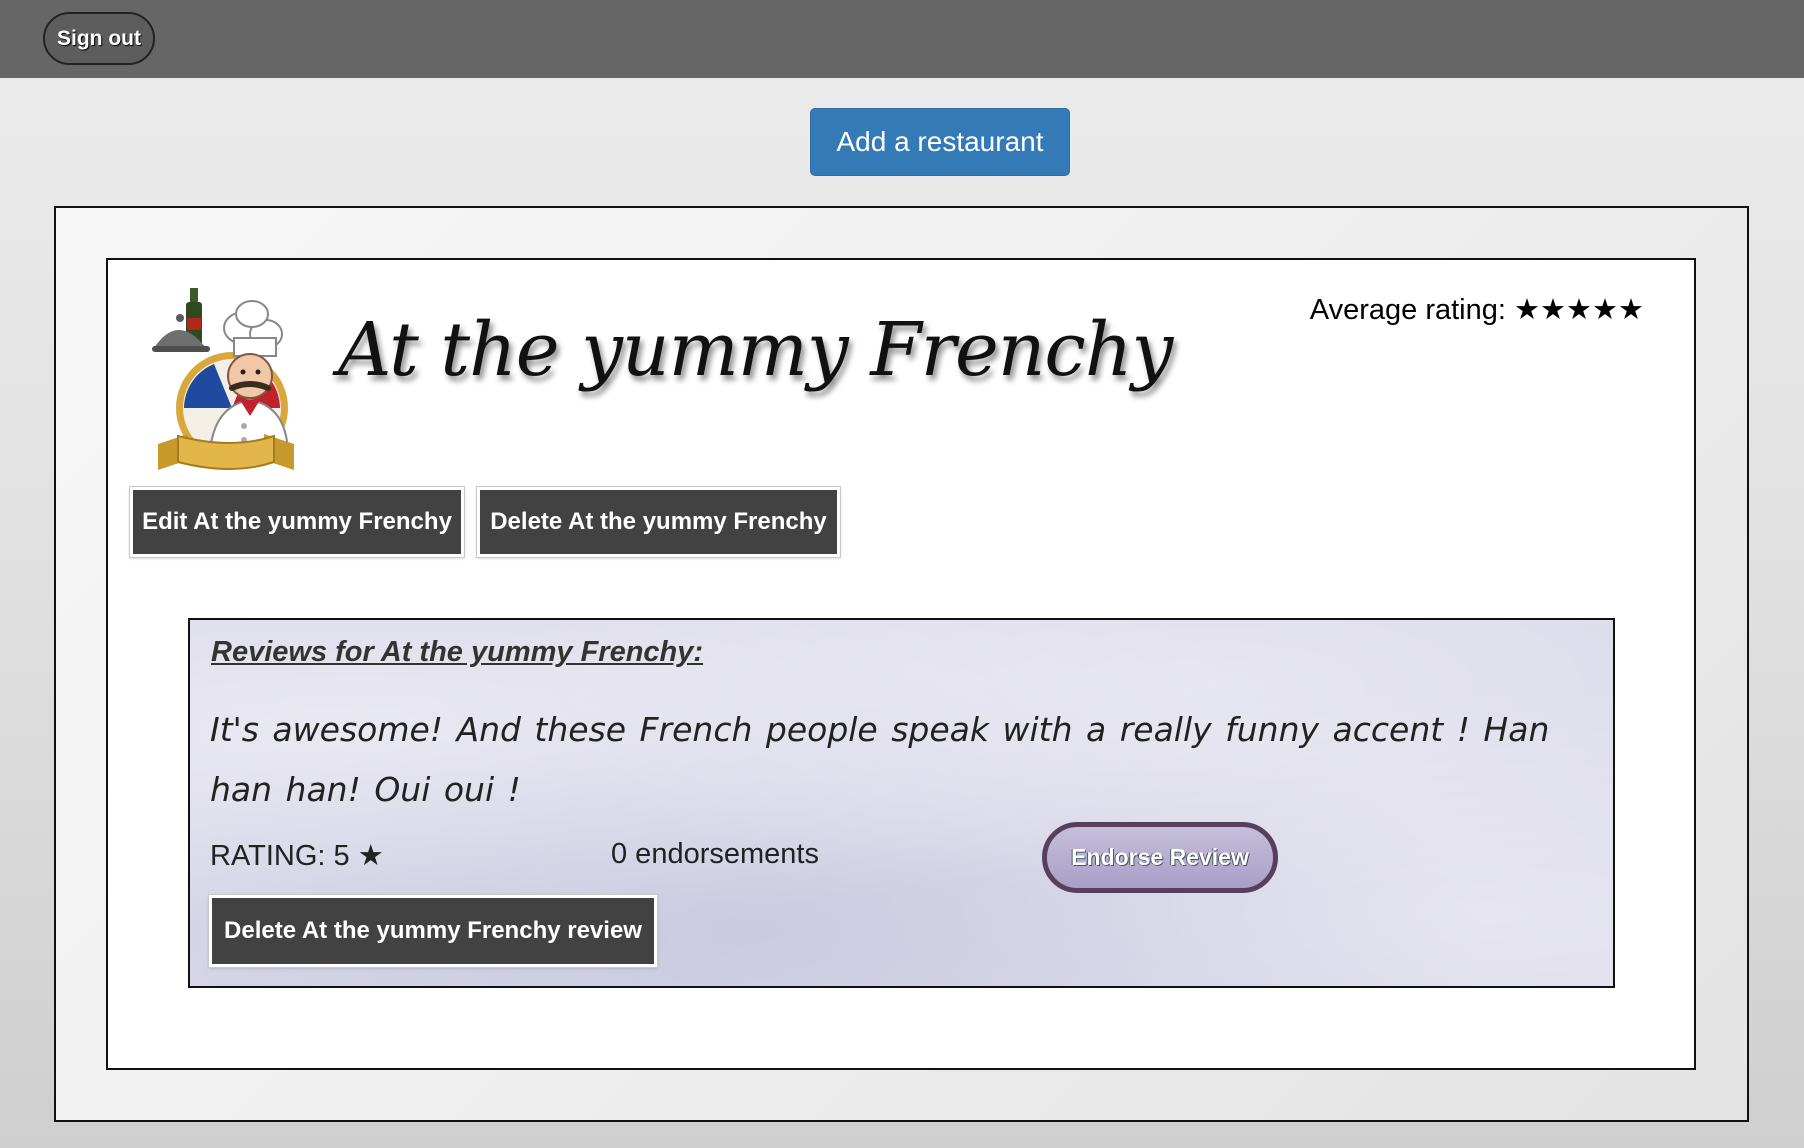  Describe the element at coordinates (1476, 310) in the screenshot. I see `average-rating: Average rating: ★★★★★` at that location.